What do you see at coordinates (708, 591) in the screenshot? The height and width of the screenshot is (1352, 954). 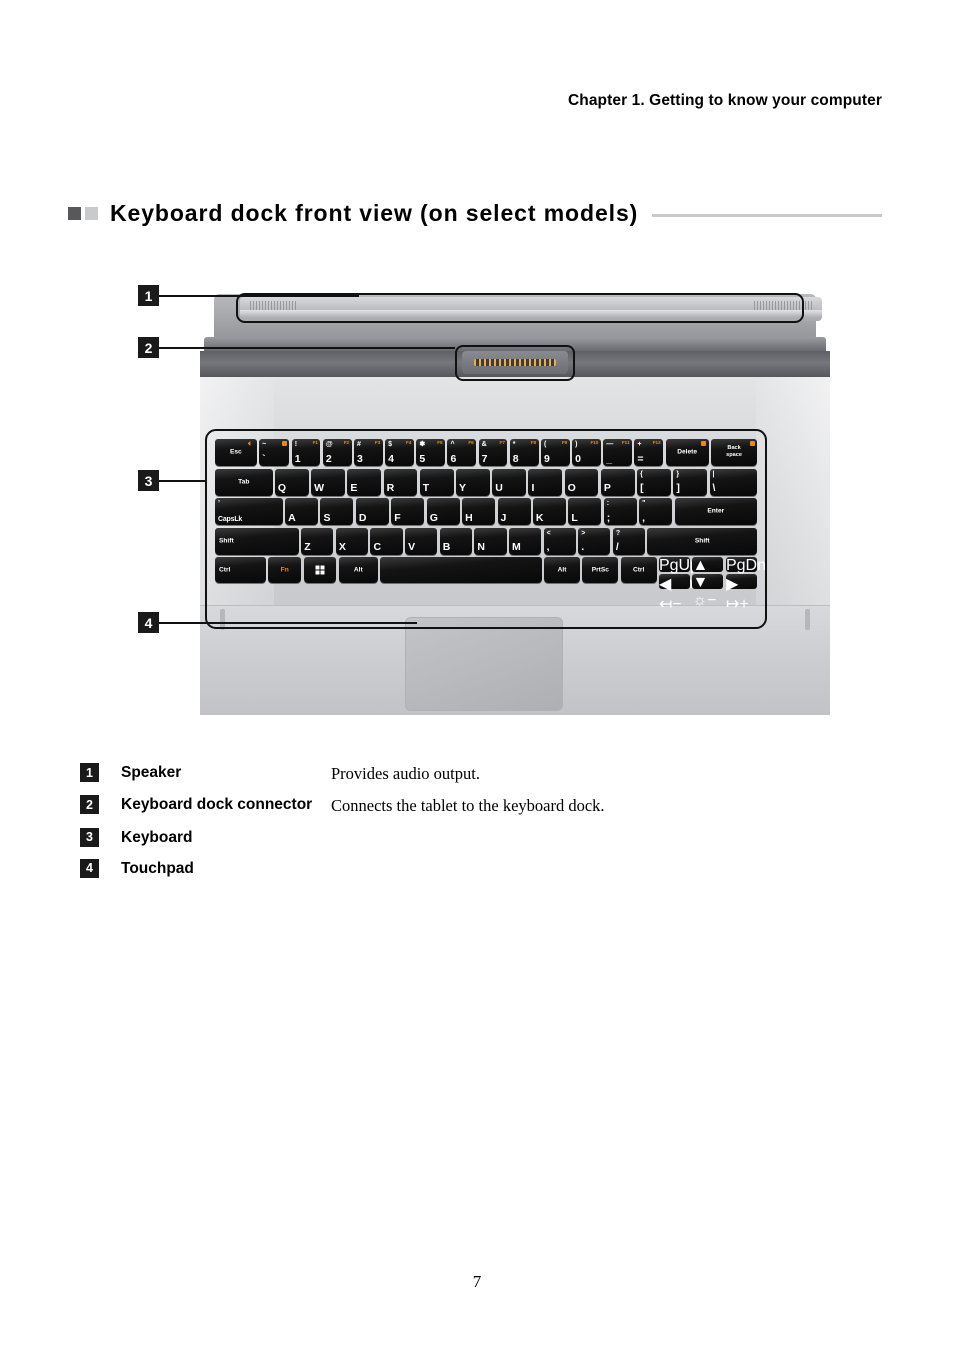 I see `key-arrow-down: ▼ ☼−` at bounding box center [708, 591].